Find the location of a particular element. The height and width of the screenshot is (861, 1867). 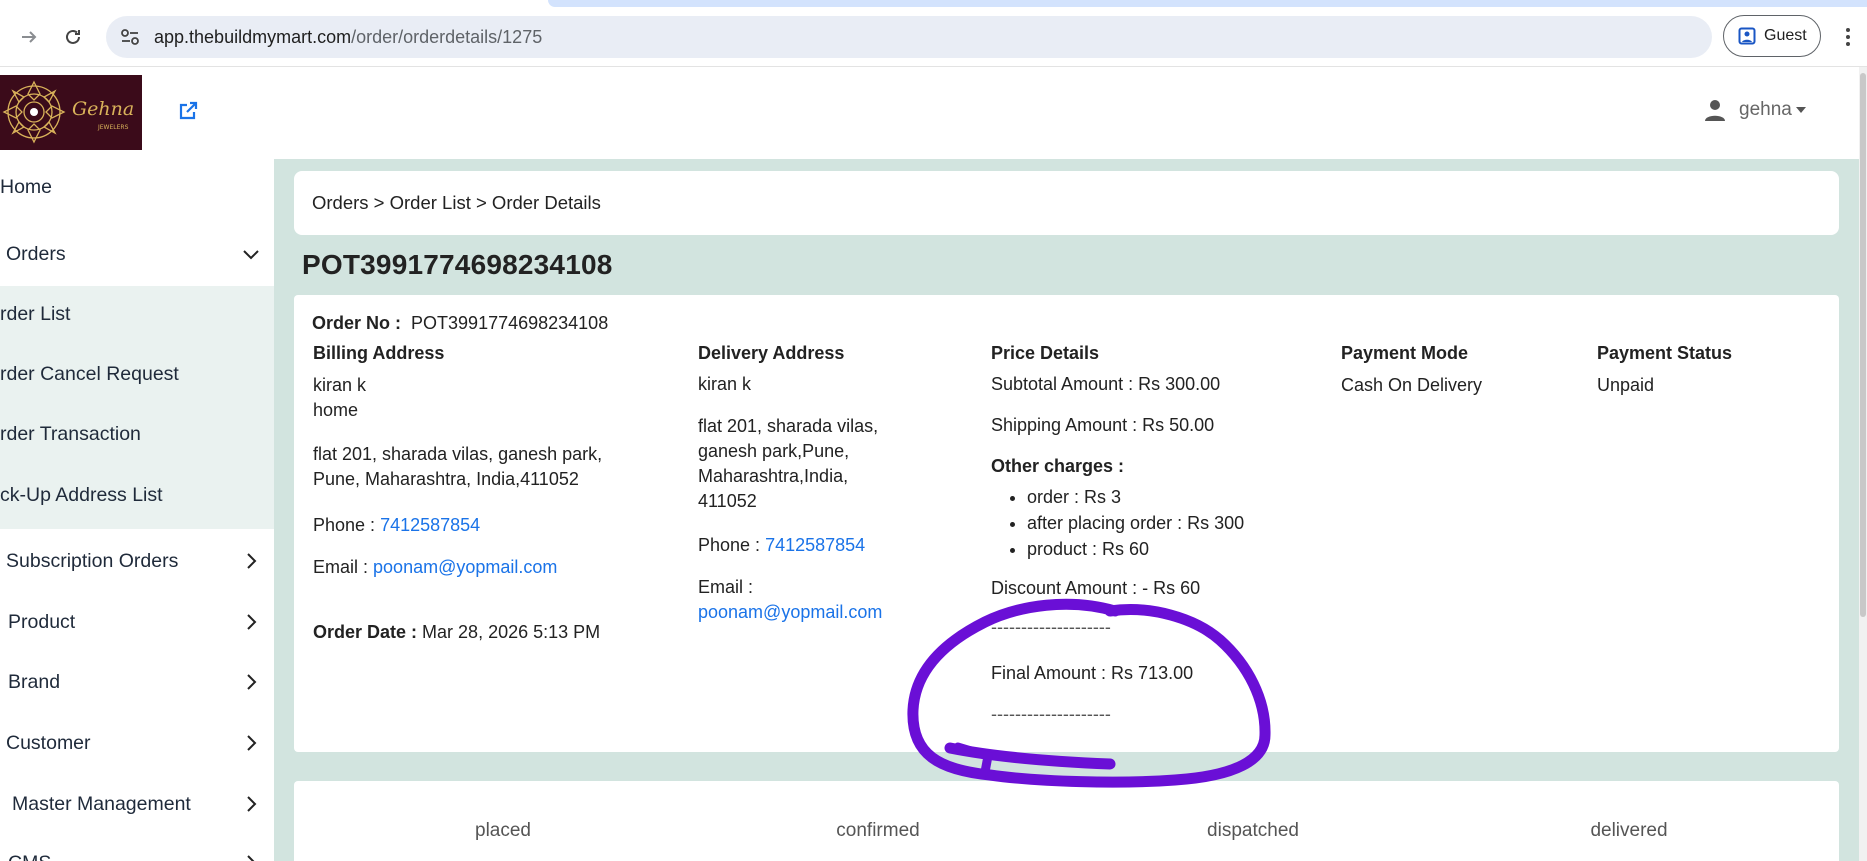

user-menu: gehna is located at coordinates (1755, 110).